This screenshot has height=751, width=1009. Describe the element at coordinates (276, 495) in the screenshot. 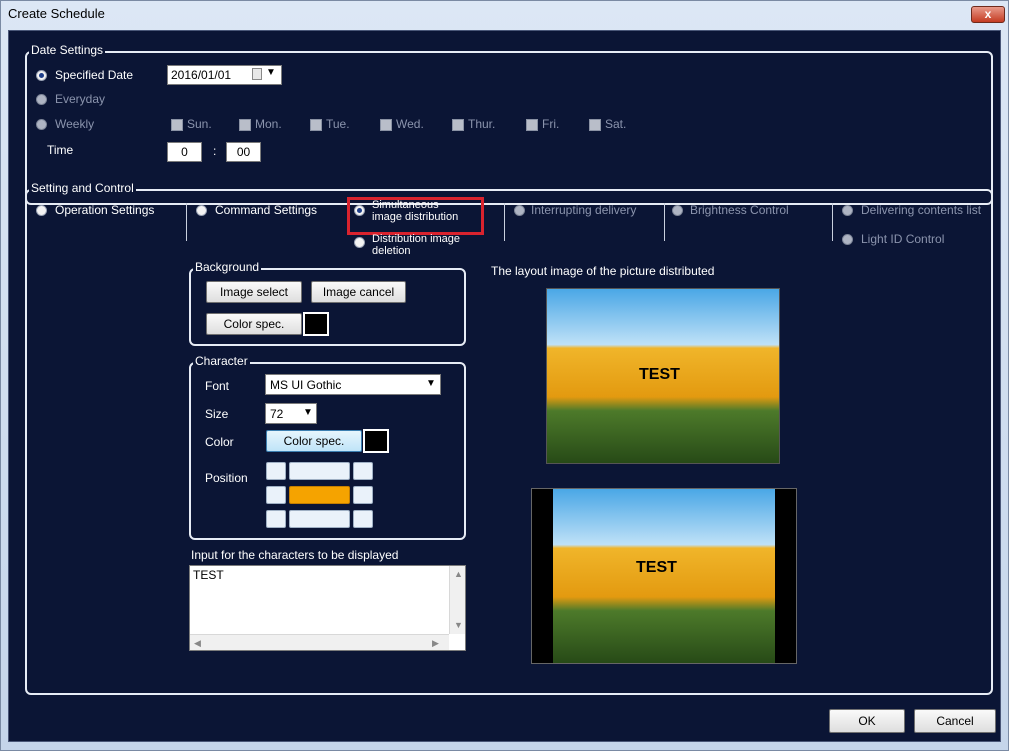

I see `position-middle-left` at that location.